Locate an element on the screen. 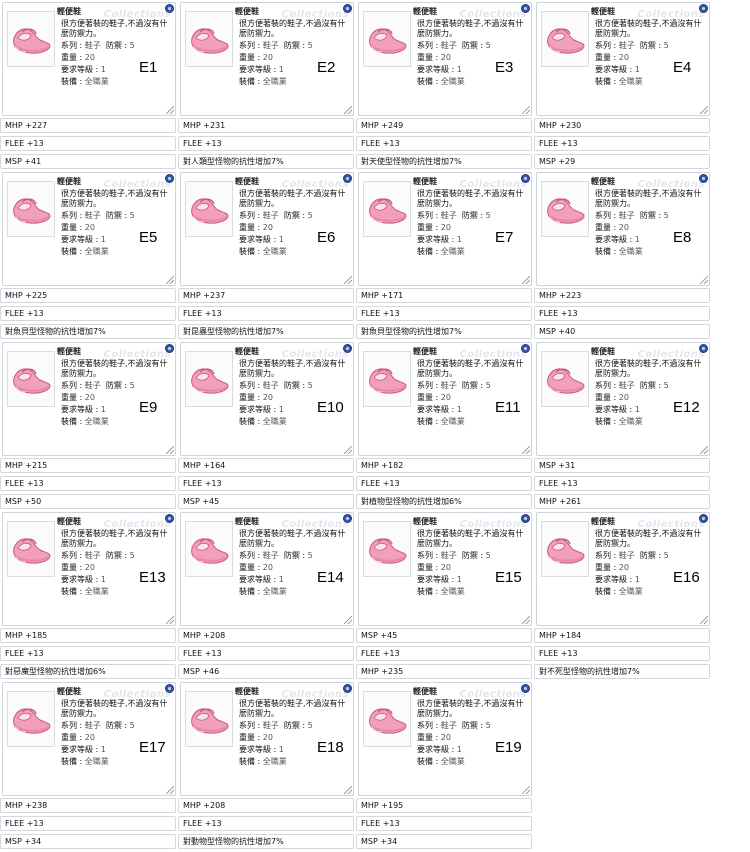 Image resolution: width=750 pixels, height=852 pixels. bonus-row: MHP +249 is located at coordinates (444, 125).